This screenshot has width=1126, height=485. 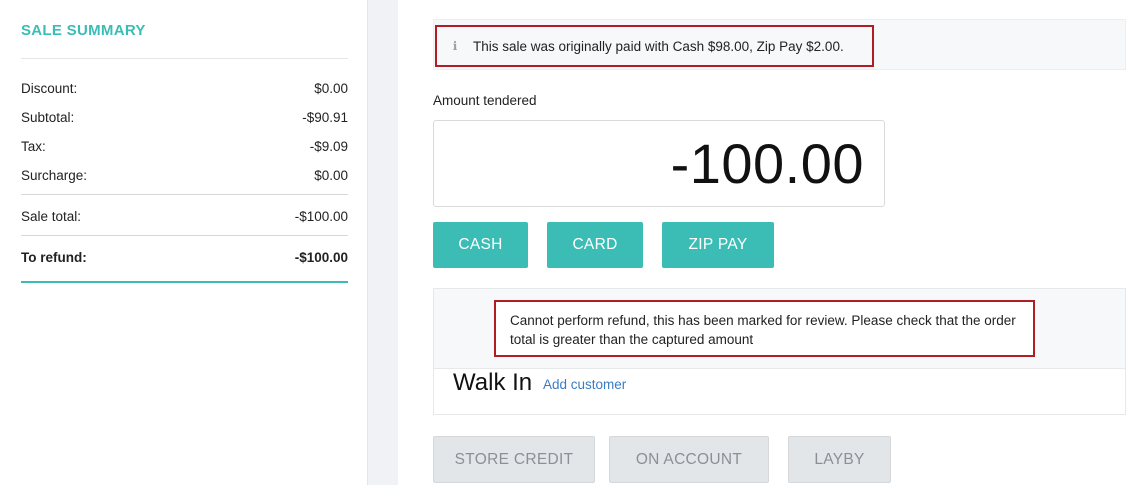 I want to click on amount-tendered-label: Amount tendered, so click(x=485, y=100).